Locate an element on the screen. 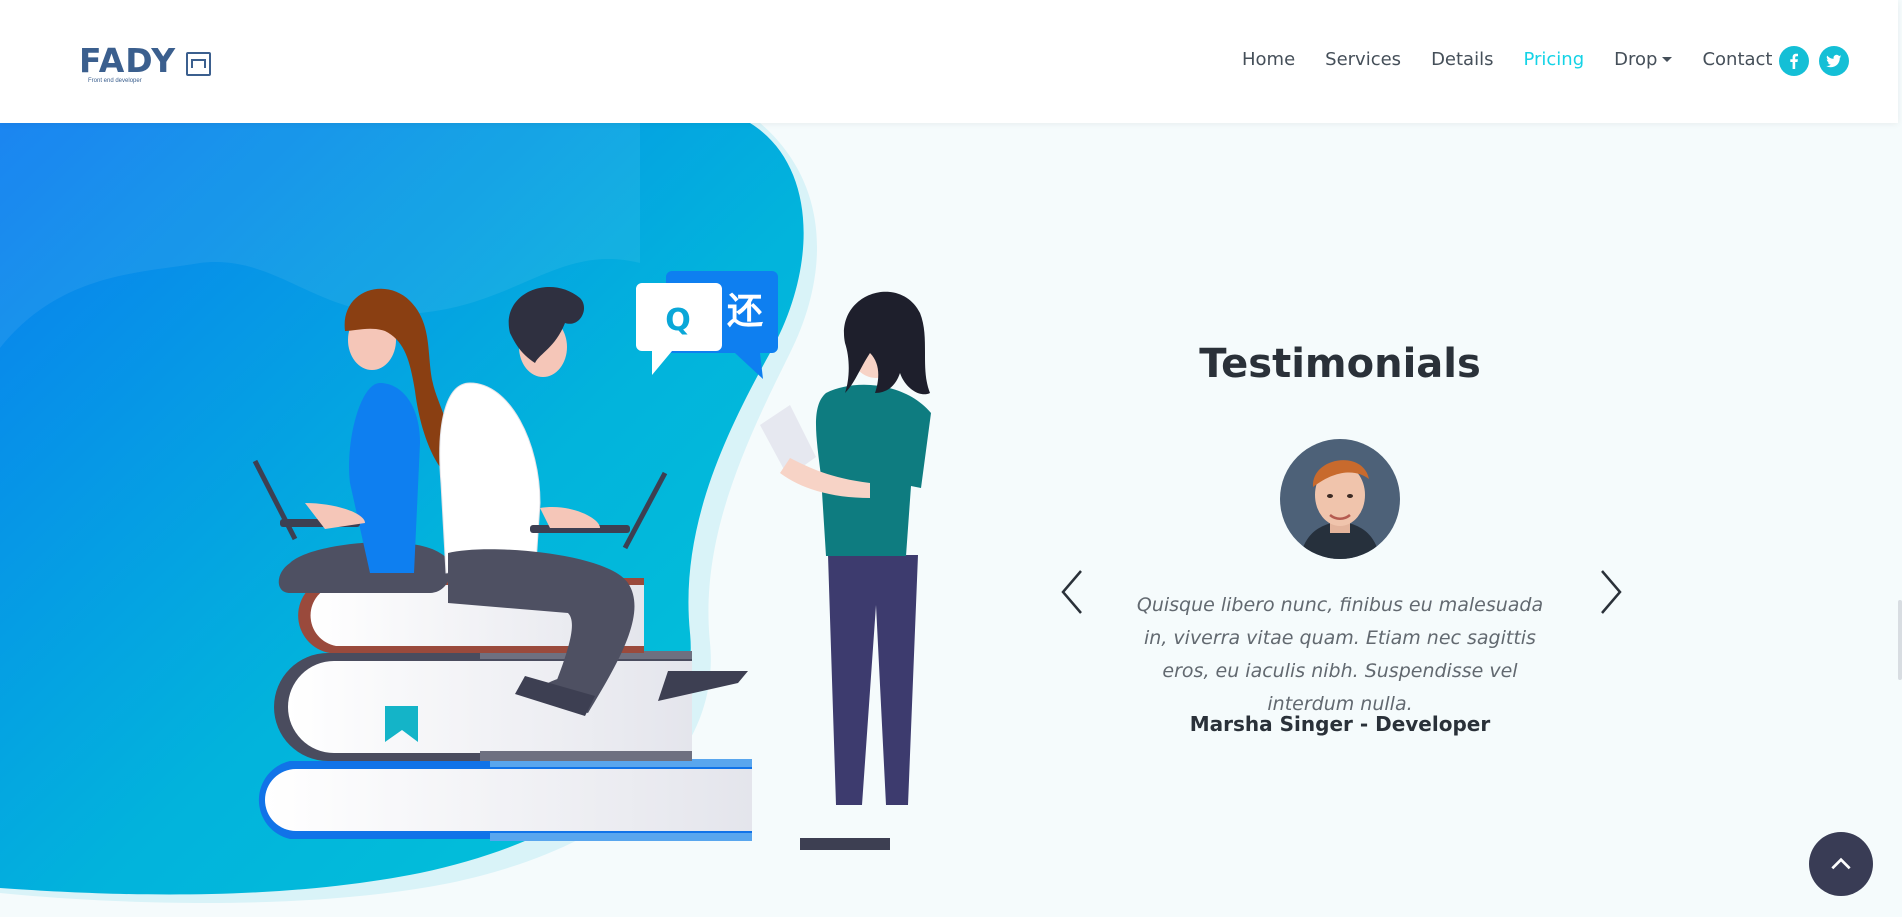 The height and width of the screenshot is (917, 1902). nav-drop-label: Drop is located at coordinates (1636, 59).